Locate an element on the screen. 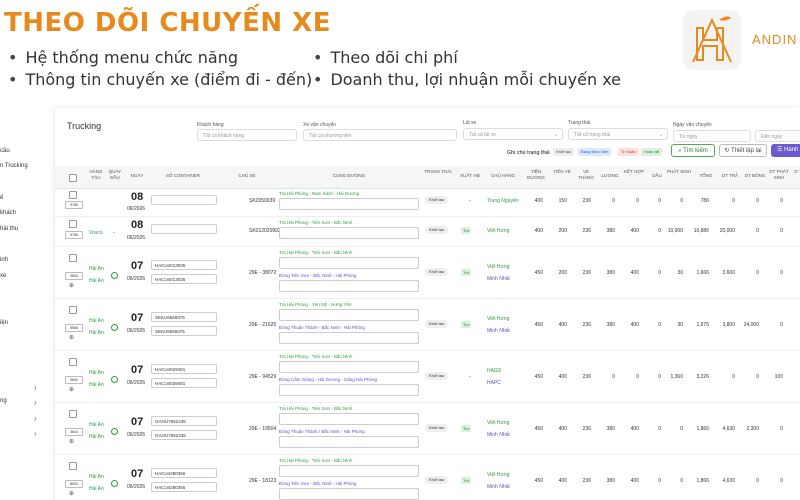 The image size is (800, 500). sidebar-item: ế is located at coordinates (1, 198).